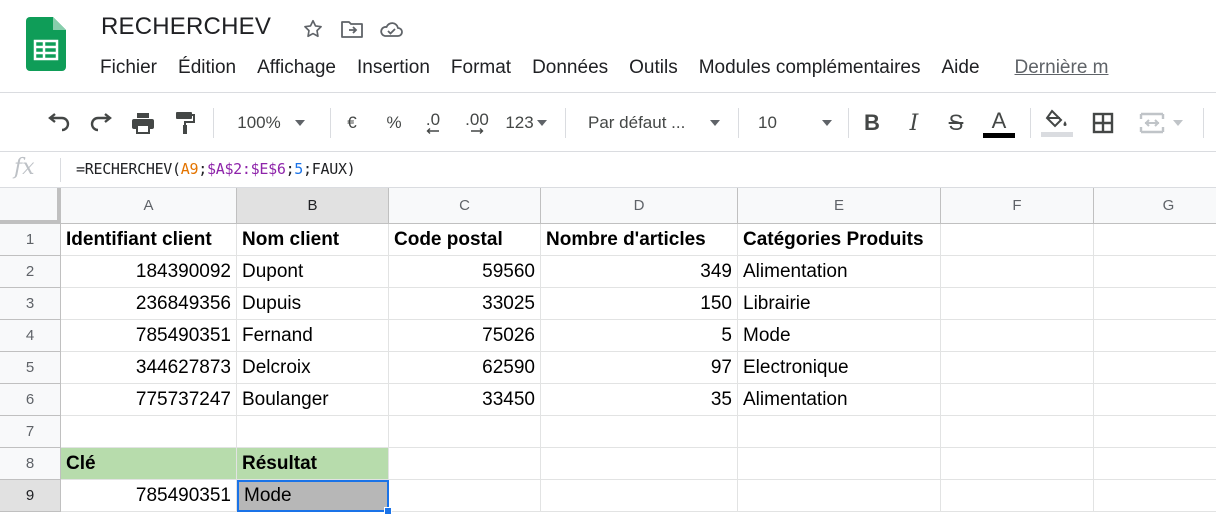  I want to click on cell-a9: 785490351, so click(149, 496).